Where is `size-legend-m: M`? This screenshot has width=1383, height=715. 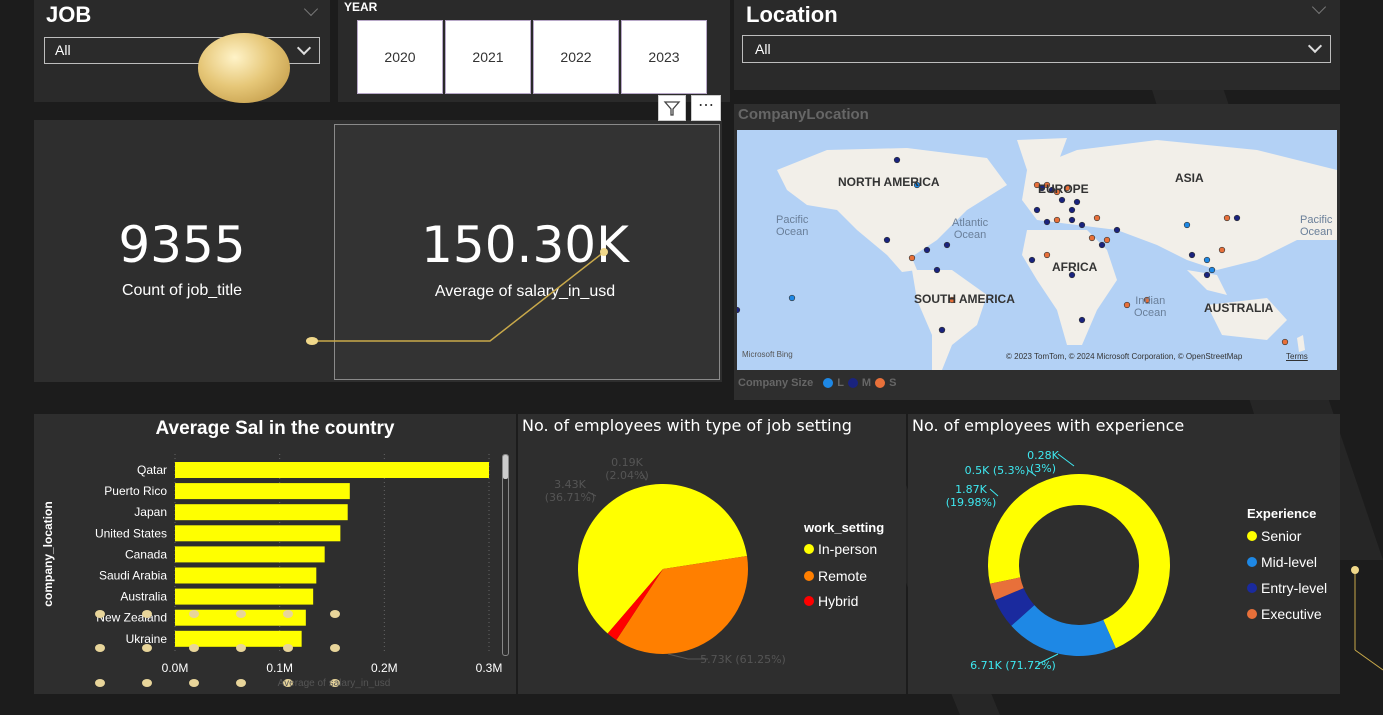 size-legend-m: M is located at coordinates (866, 383).